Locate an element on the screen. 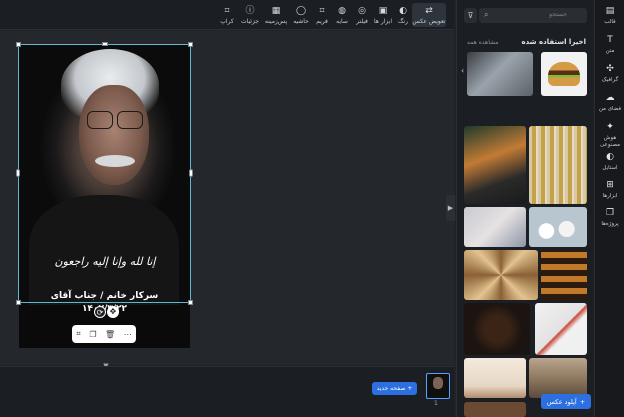 The image size is (624, 417). crop-tool: ⌗ کراپ is located at coordinates (227, 15).